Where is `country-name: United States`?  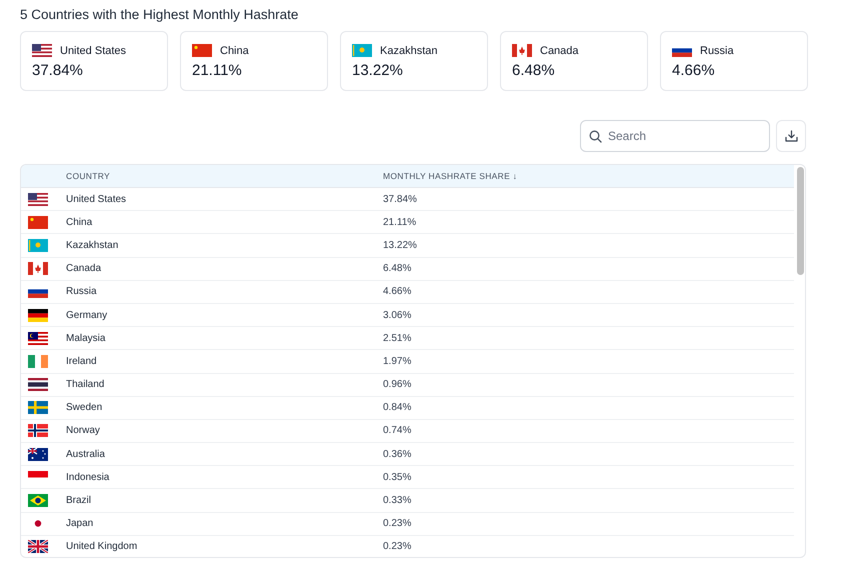 country-name: United States is located at coordinates (93, 50).